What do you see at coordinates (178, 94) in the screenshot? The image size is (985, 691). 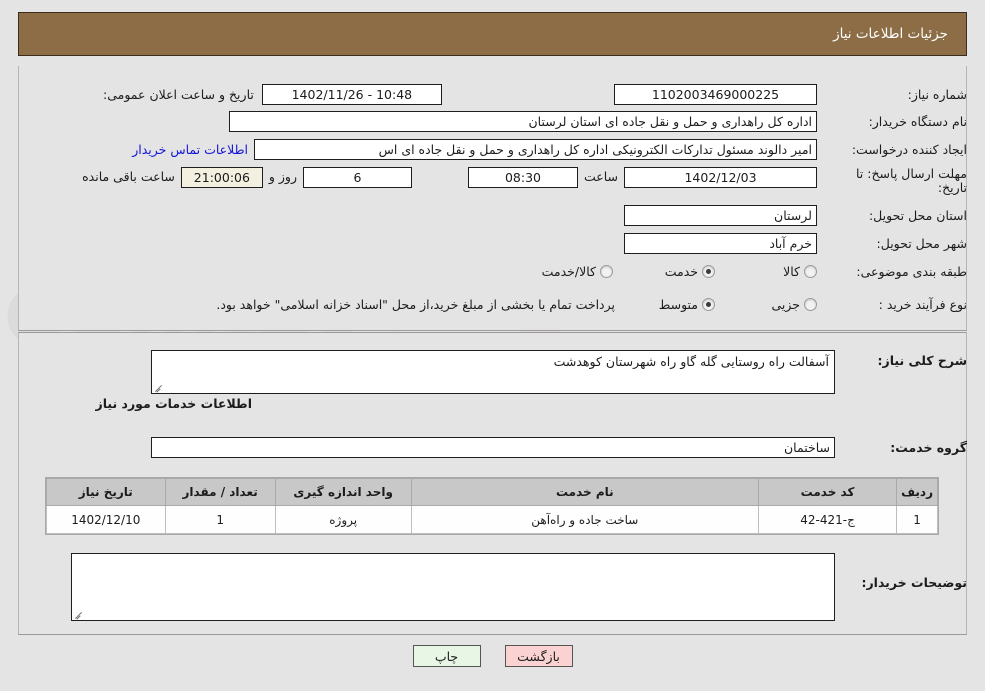 I see `announce-datetime-label: تاریخ و ساعت اعلان عمومی:` at bounding box center [178, 94].